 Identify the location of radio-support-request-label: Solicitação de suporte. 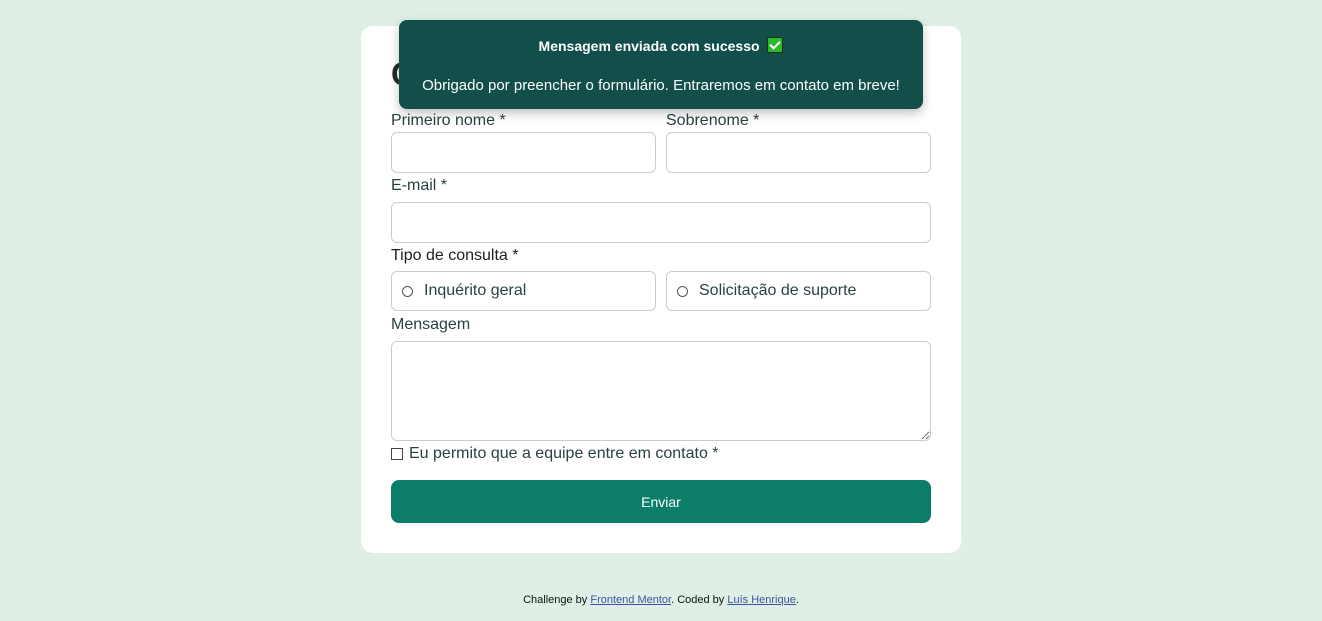
(778, 290).